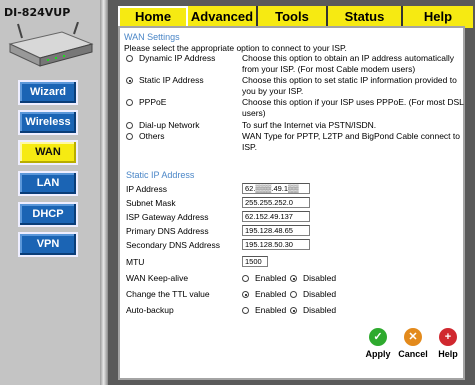 Image resolution: width=475 pixels, height=385 pixels. Describe the element at coordinates (129, 59) in the screenshot. I see `radio-dynamic` at that location.